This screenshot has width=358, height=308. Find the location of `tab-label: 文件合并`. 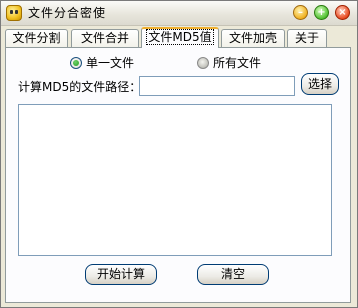

tab-label: 文件合并 is located at coordinates (104, 38).